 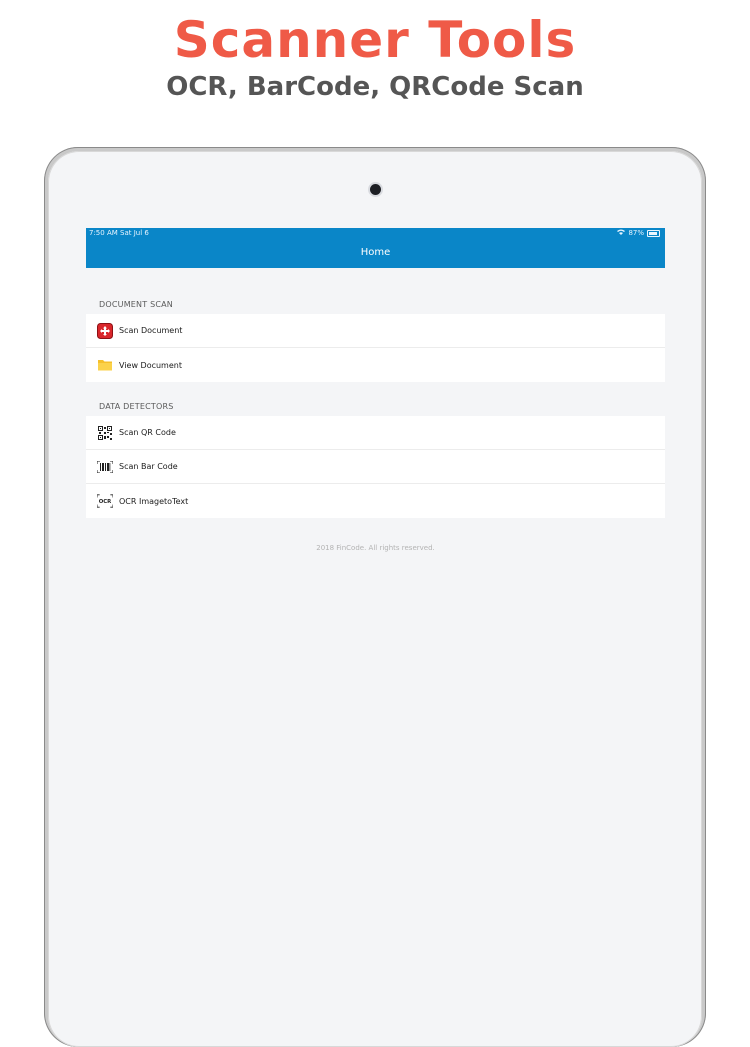 What do you see at coordinates (375, 501) in the screenshot?
I see `ocr-image-to-text-row: OCR OCR ImagetoText` at bounding box center [375, 501].